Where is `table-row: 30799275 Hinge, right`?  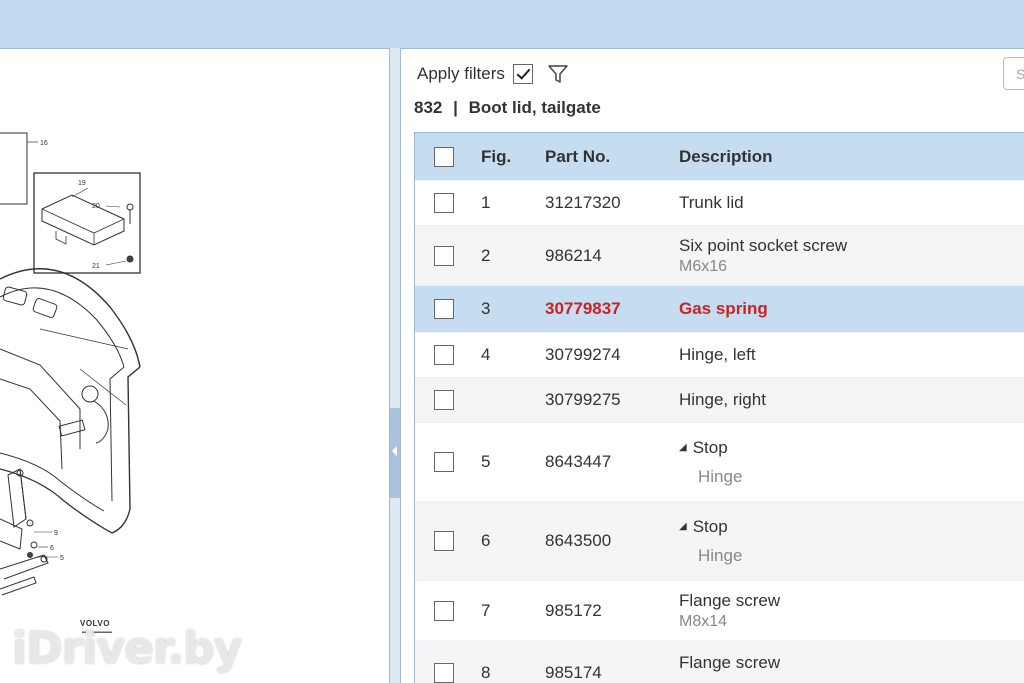
table-row: 30799275 Hinge, right is located at coordinates (719, 399).